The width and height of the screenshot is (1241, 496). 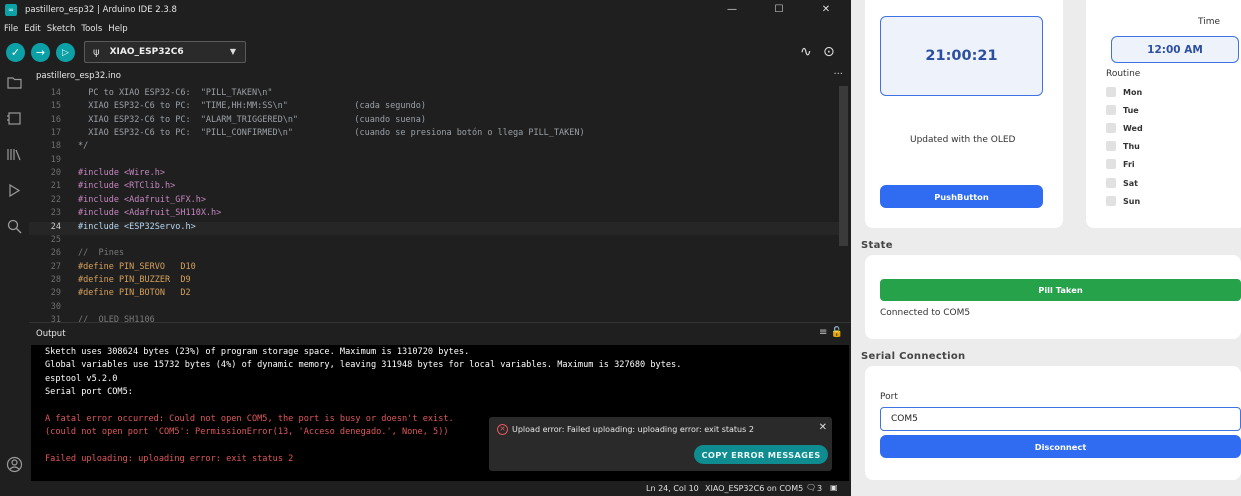 I want to click on serial-monitor-icon: ⊙, so click(x=829, y=52).